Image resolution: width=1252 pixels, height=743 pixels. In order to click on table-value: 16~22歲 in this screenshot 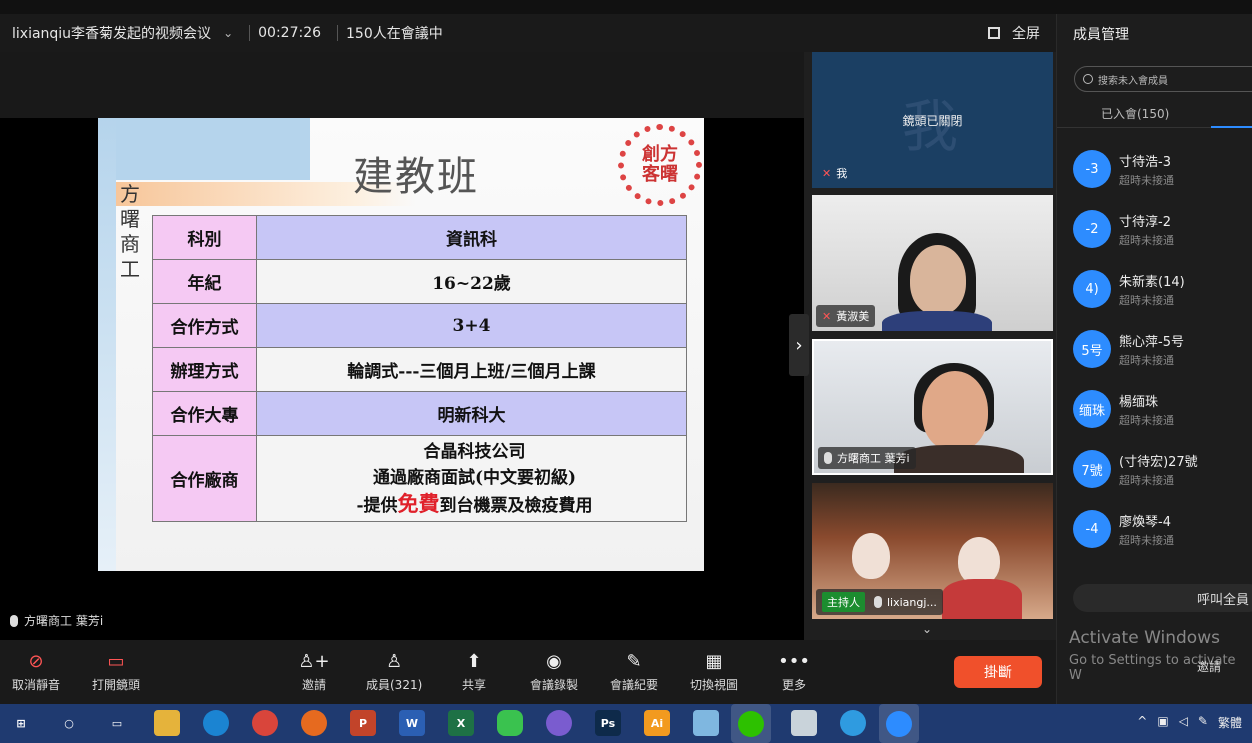, I will do `click(471, 281)`.